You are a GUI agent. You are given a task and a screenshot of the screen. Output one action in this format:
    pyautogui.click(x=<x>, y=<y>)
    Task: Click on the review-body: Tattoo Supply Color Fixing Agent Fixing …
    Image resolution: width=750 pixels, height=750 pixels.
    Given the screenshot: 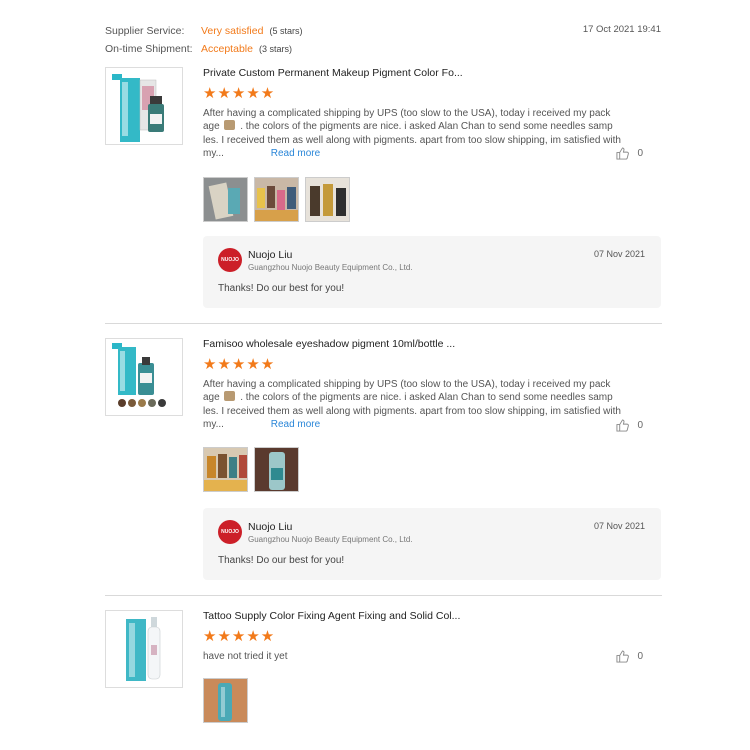 What is the action you would take?
    pyautogui.click(x=432, y=636)
    